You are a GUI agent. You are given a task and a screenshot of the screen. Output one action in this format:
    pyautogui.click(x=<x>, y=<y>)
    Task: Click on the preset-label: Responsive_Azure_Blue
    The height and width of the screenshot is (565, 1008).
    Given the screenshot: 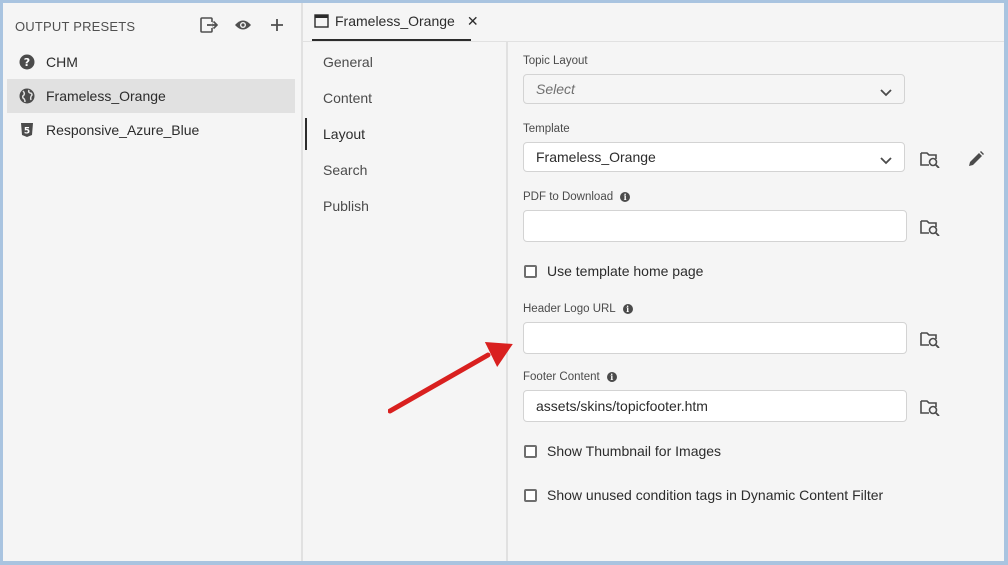 What is the action you would take?
    pyautogui.click(x=123, y=130)
    